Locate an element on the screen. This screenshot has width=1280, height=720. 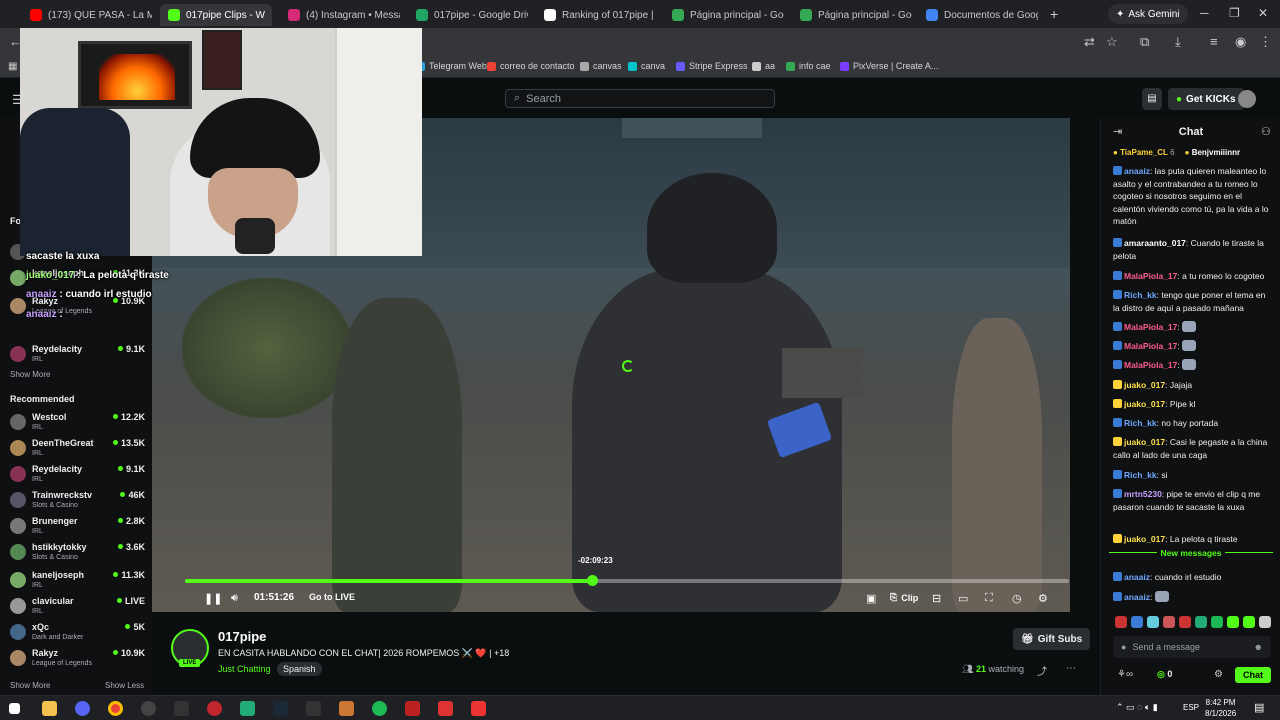
language-tag: Spanish is located at coordinates (299, 669).